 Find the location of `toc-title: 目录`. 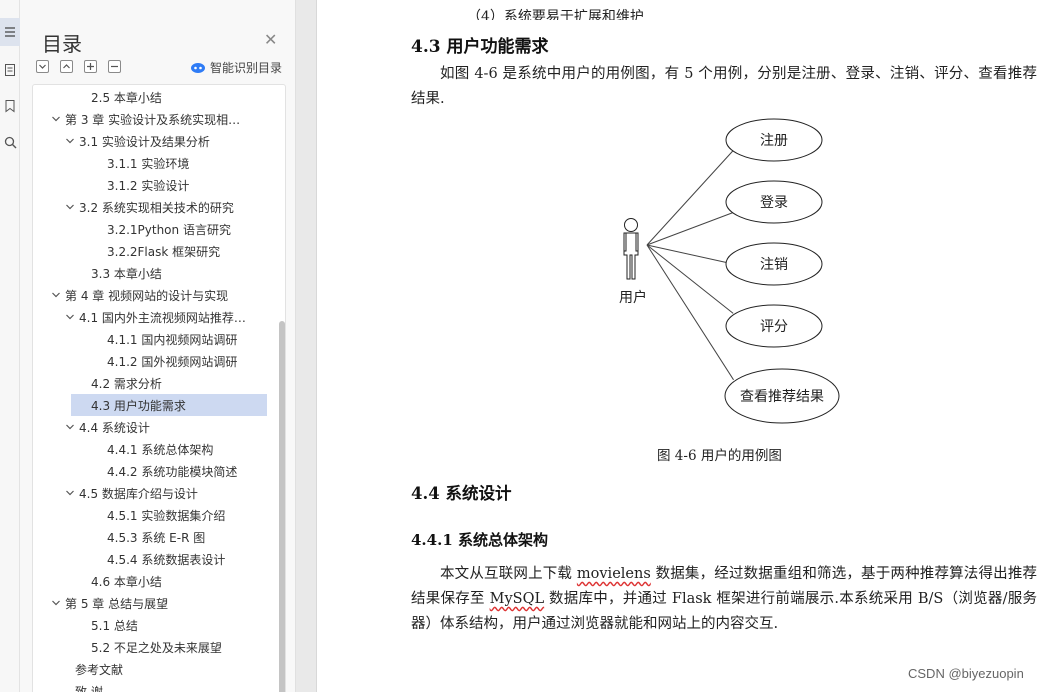

toc-title: 目录 is located at coordinates (62, 44).